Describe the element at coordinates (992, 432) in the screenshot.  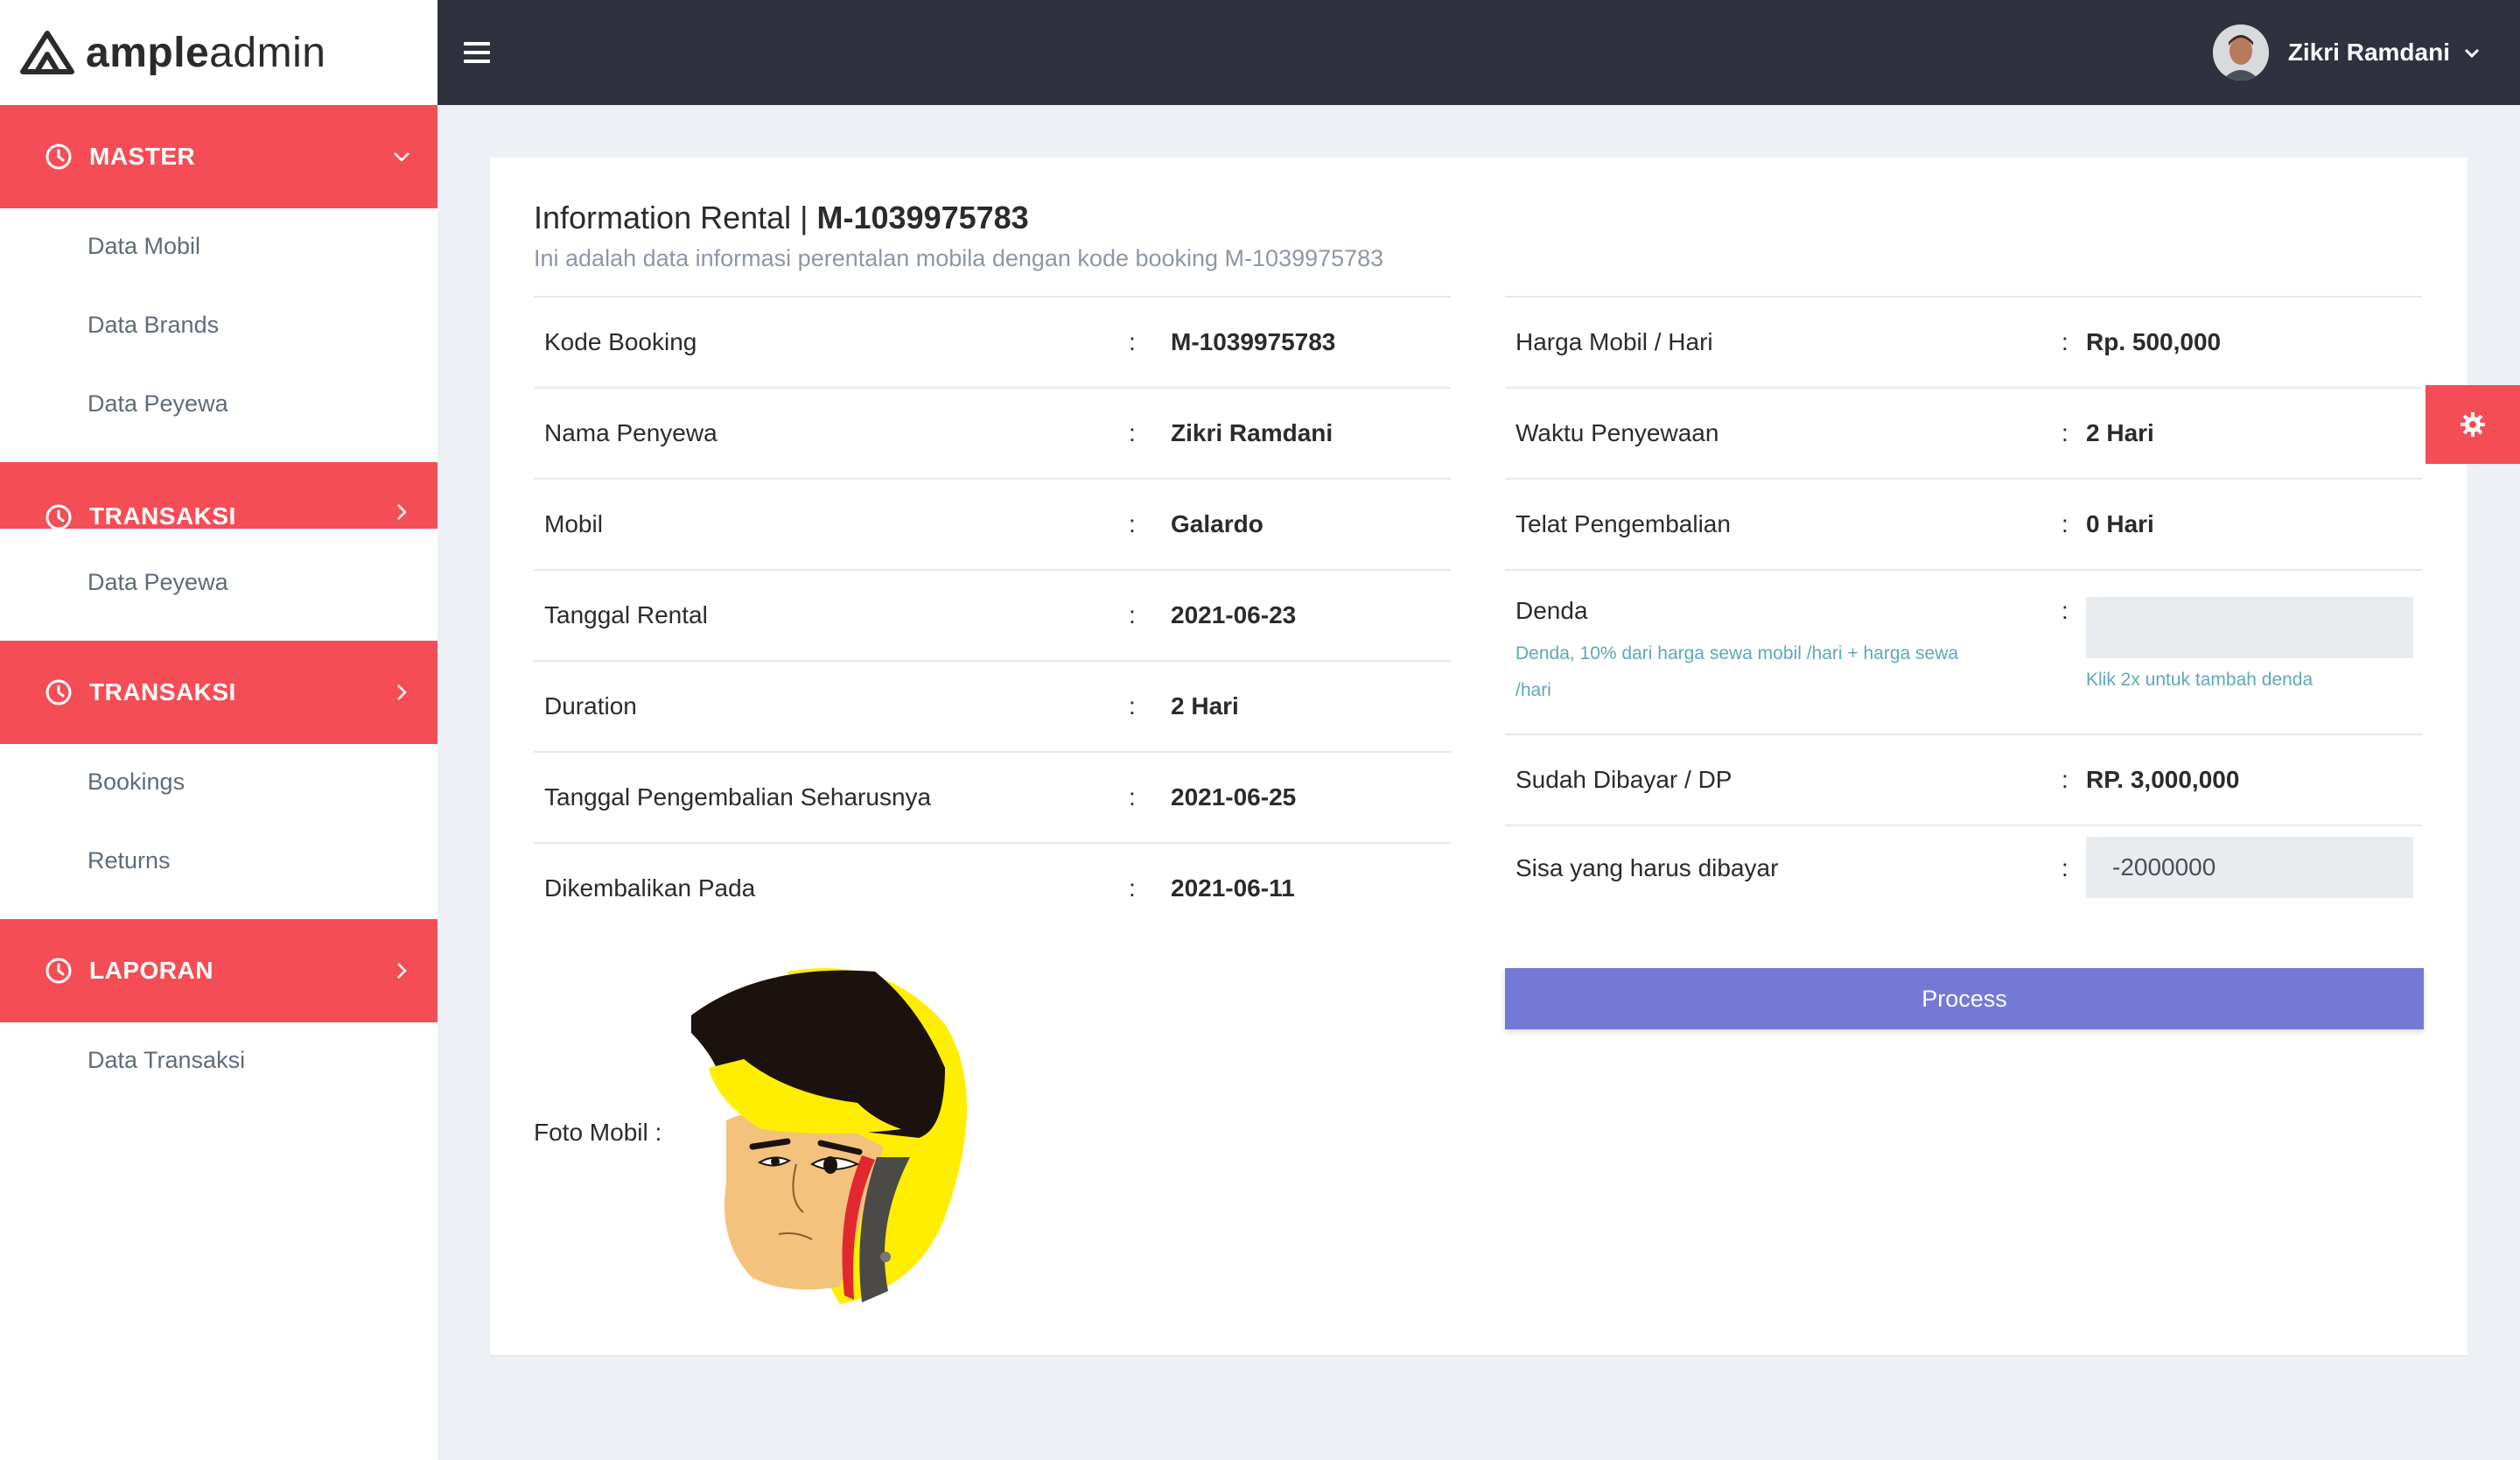
I see `detail-row: Nama Penyewa : Zikri Ramdani` at that location.